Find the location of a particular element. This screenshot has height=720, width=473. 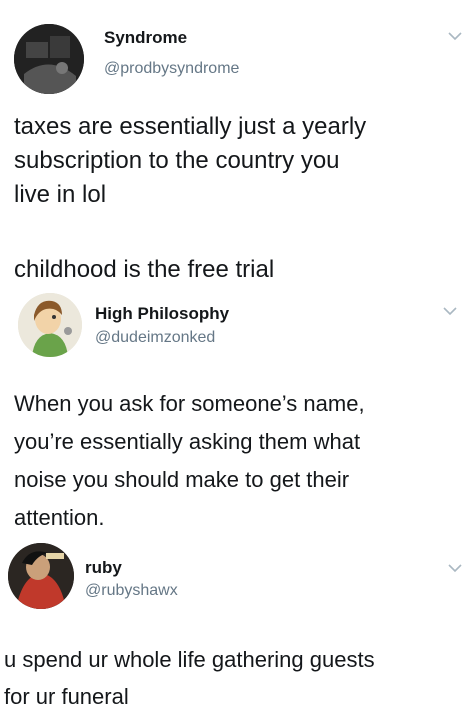

avatar-ruby is located at coordinates (41, 576).